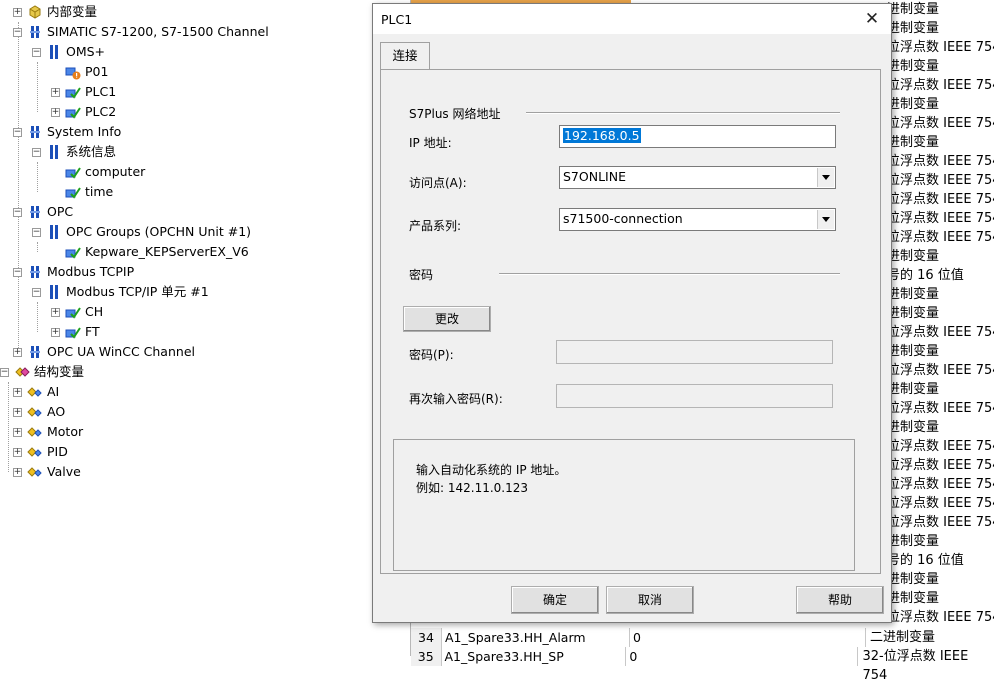 Image resolution: width=994 pixels, height=685 pixels. I want to click on cancel-button: 取消, so click(650, 600).